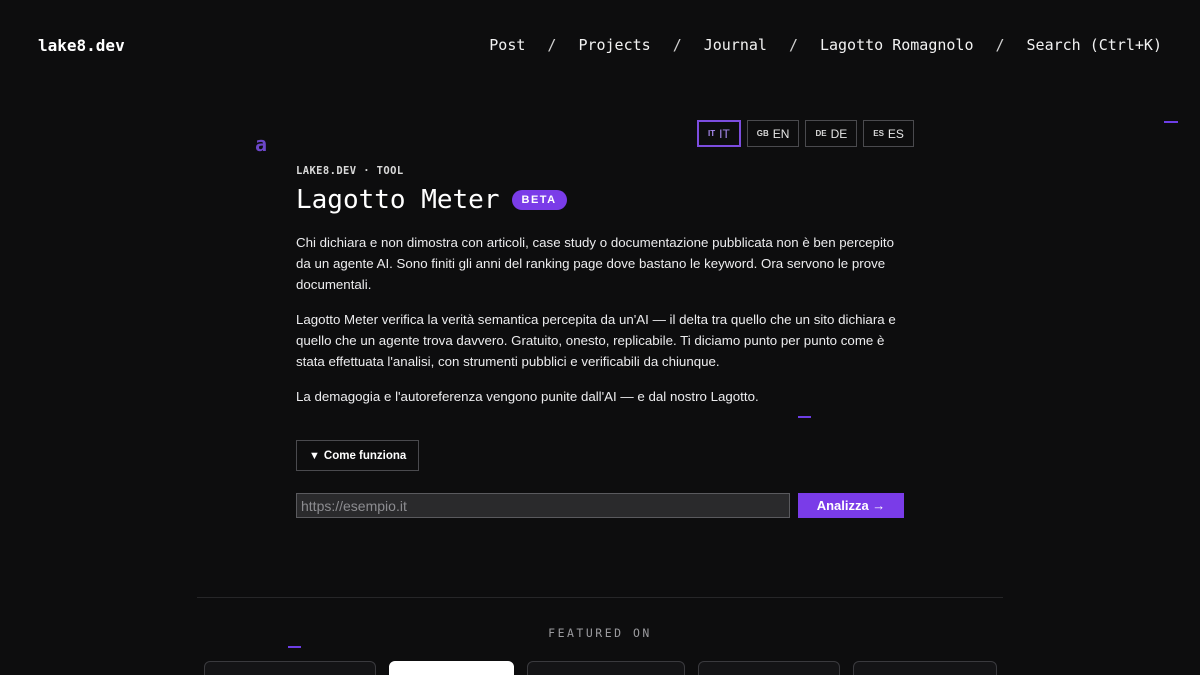 Image resolution: width=1200 pixels, height=675 pixels. Describe the element at coordinates (1094, 45) in the screenshot. I see `nav-search: Search (Ctrl+K)` at that location.